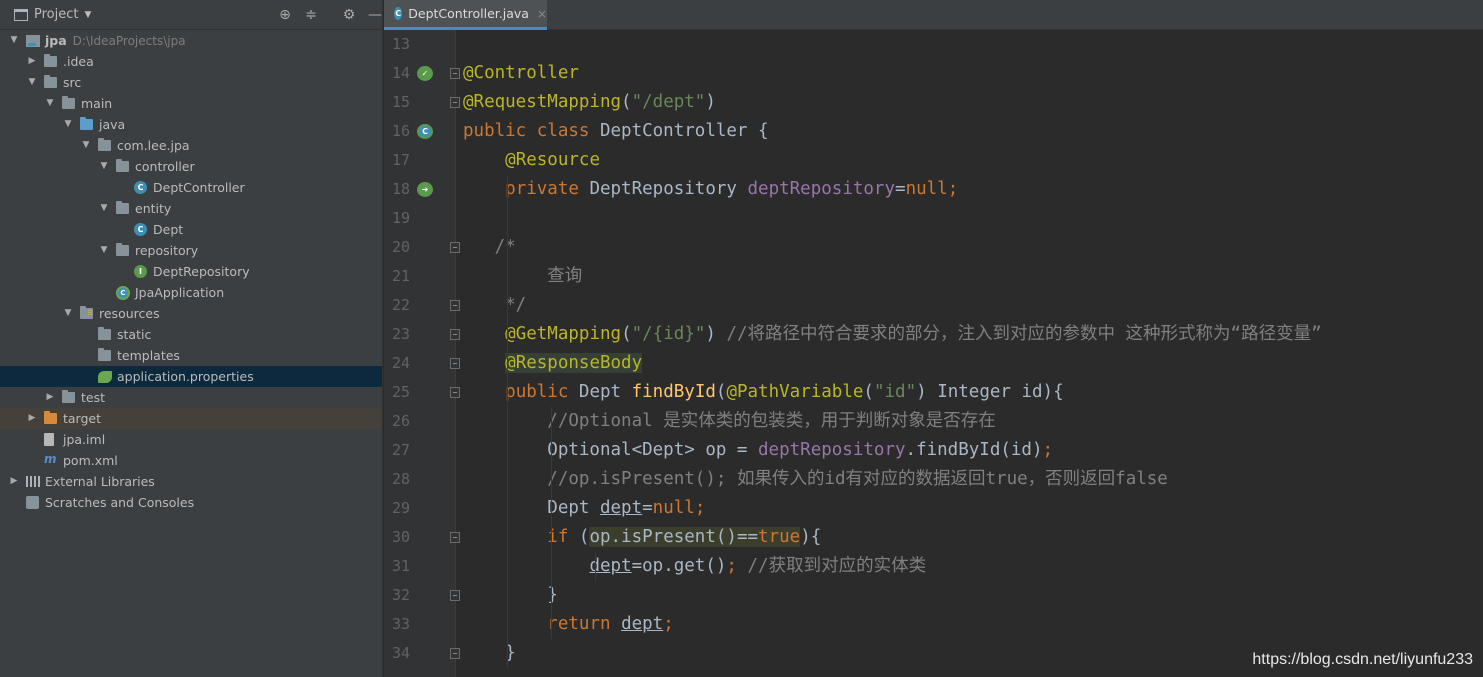  I want to click on code-line: @RequestMapping("/dept"), so click(589, 102).